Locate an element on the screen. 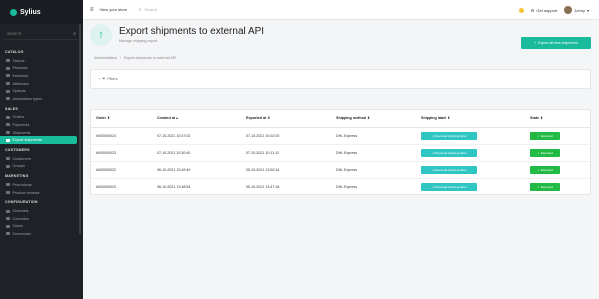 The height and width of the screenshot is (299, 599). sidebar-item-taxons: Taxons is located at coordinates (41, 61).